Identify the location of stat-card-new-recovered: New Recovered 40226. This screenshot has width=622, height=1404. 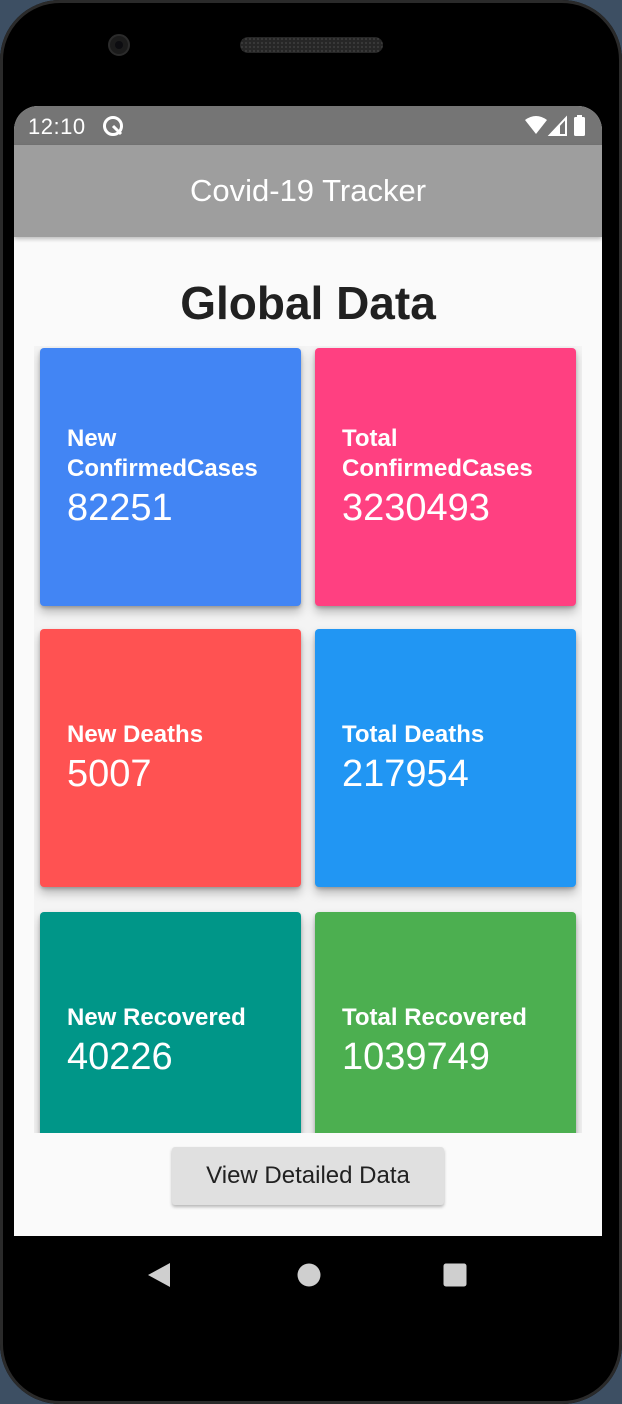
(170, 1022).